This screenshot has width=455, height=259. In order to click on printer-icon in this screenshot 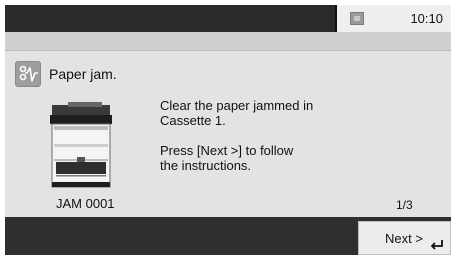, I will do `click(81, 145)`.